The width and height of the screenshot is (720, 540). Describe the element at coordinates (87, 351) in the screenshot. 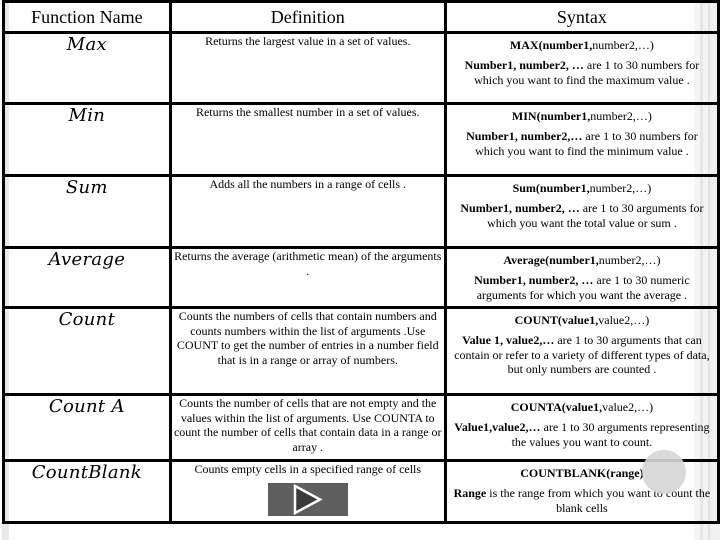

I see `function-name: Count` at that location.